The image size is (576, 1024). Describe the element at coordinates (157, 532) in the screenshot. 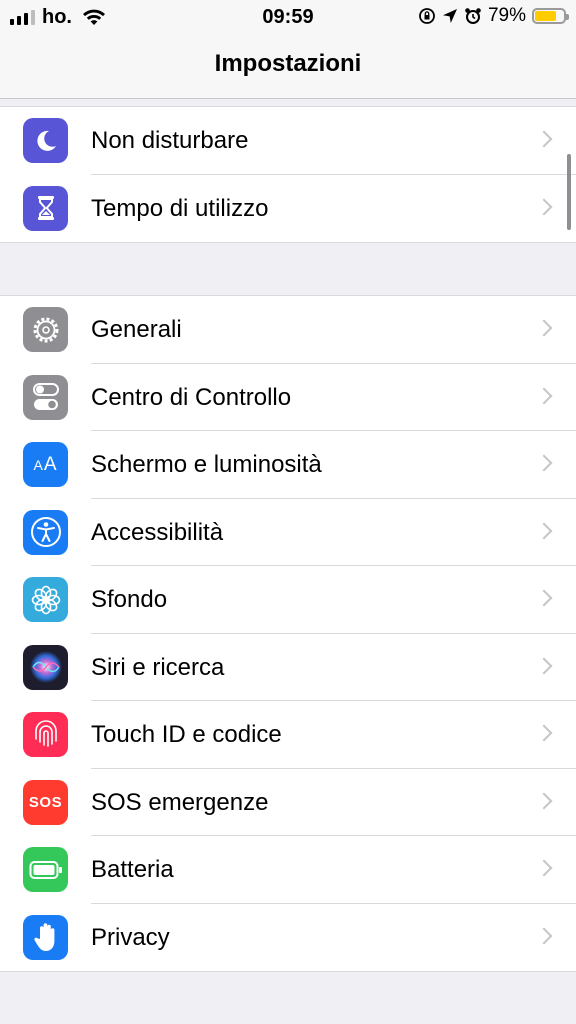

I see `settings-row-label: Accessibilità` at that location.